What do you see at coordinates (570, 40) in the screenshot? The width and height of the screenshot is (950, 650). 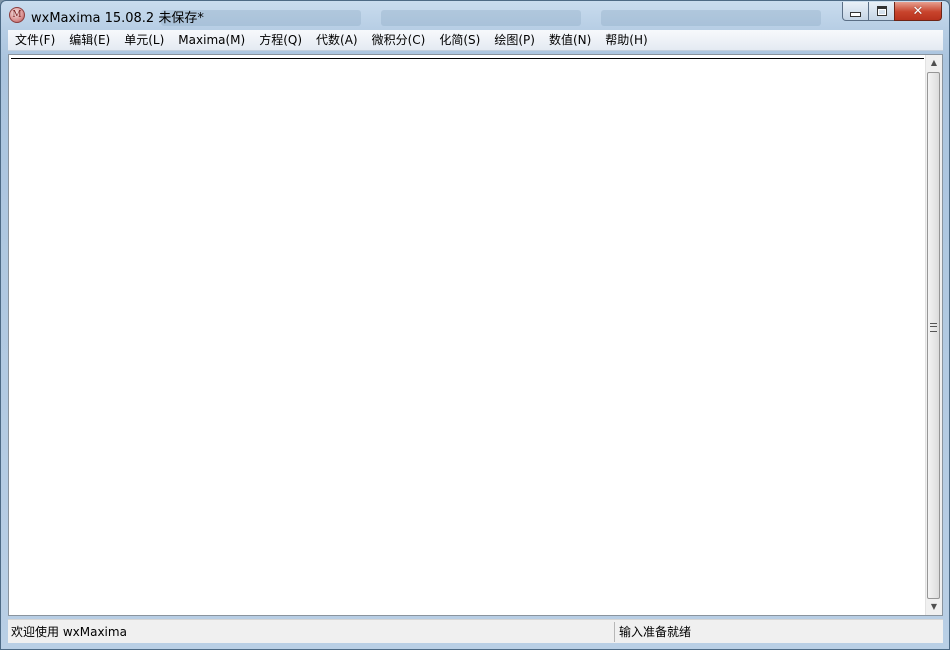 I see `menu-numeric: 数值(N)` at bounding box center [570, 40].